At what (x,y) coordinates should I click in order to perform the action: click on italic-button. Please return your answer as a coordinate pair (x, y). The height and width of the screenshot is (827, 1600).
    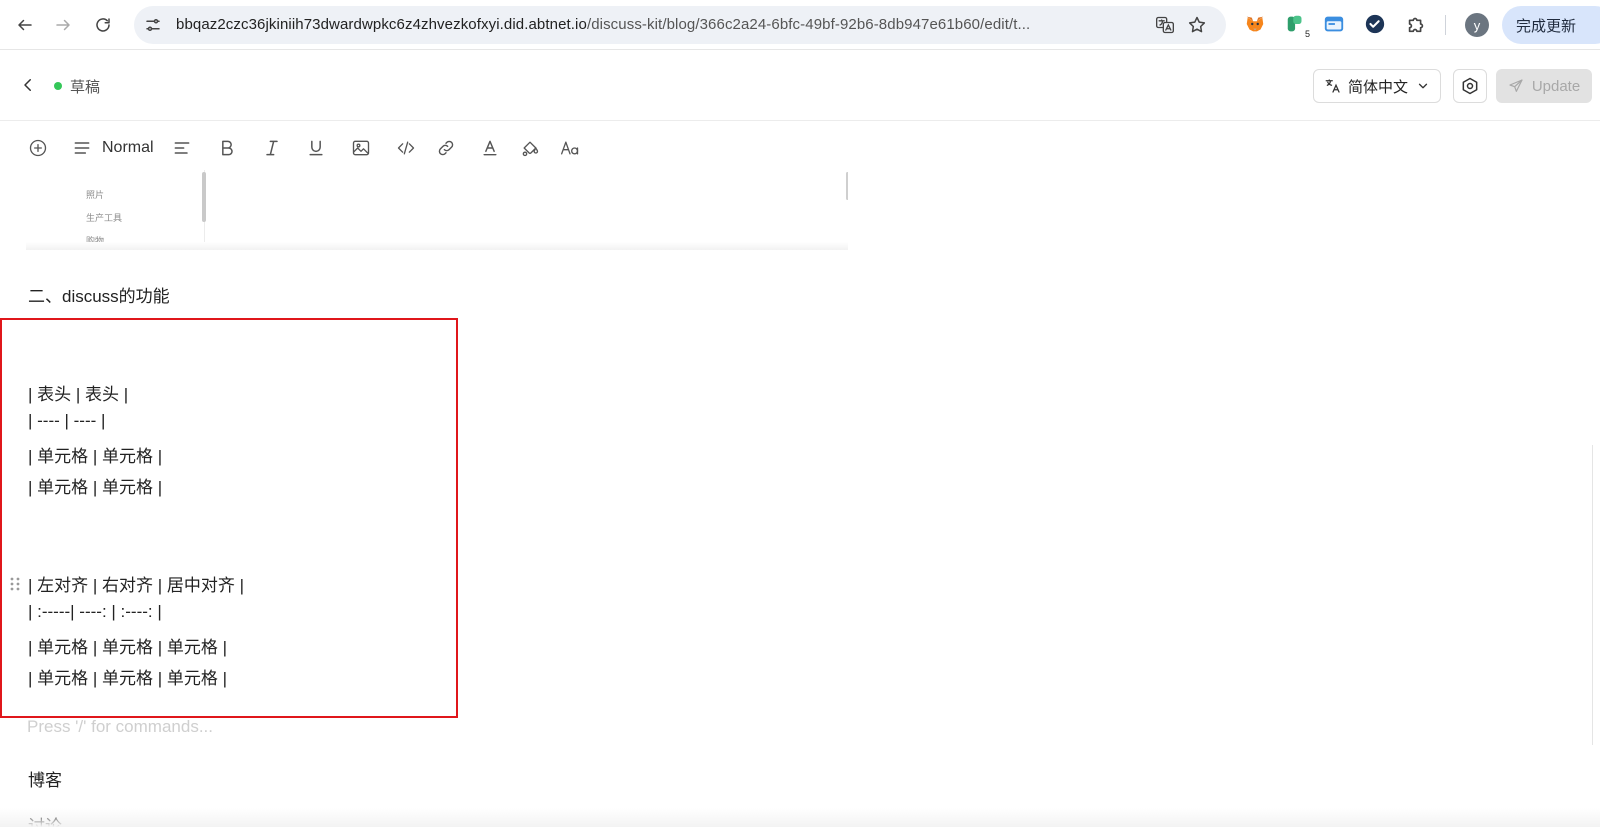
    Looking at the image, I should click on (272, 148).